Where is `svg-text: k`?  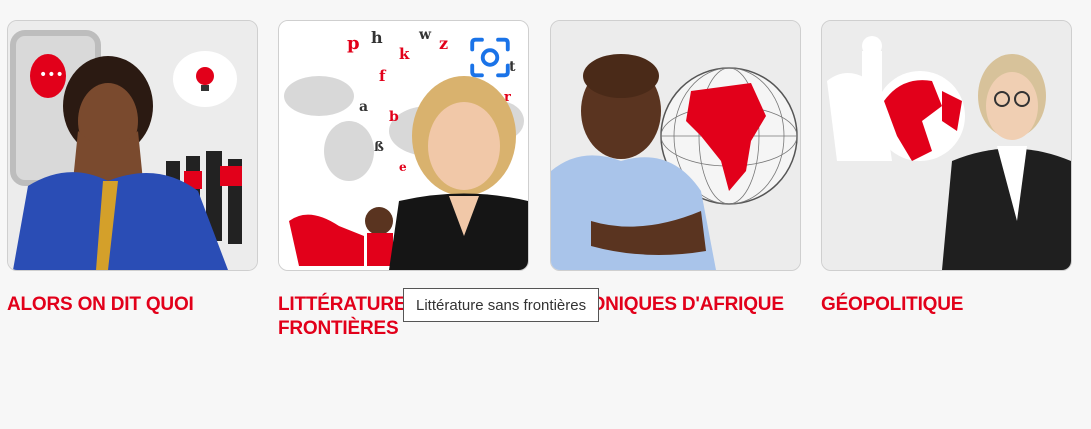 svg-text: k is located at coordinates (404, 54).